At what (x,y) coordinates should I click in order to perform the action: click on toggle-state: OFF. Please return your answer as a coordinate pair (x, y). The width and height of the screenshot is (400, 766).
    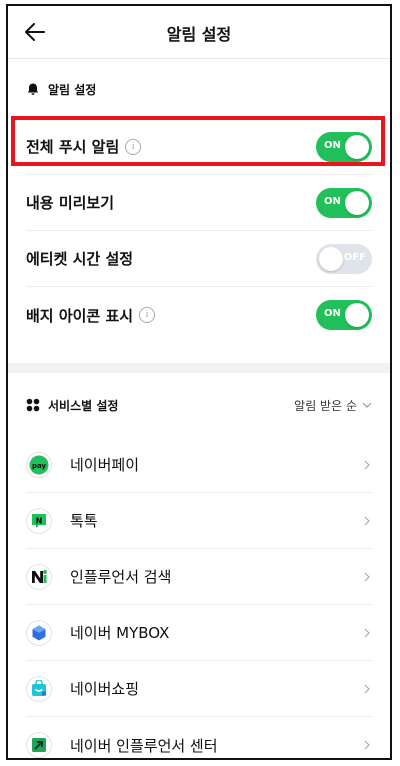
    Looking at the image, I should click on (354, 257).